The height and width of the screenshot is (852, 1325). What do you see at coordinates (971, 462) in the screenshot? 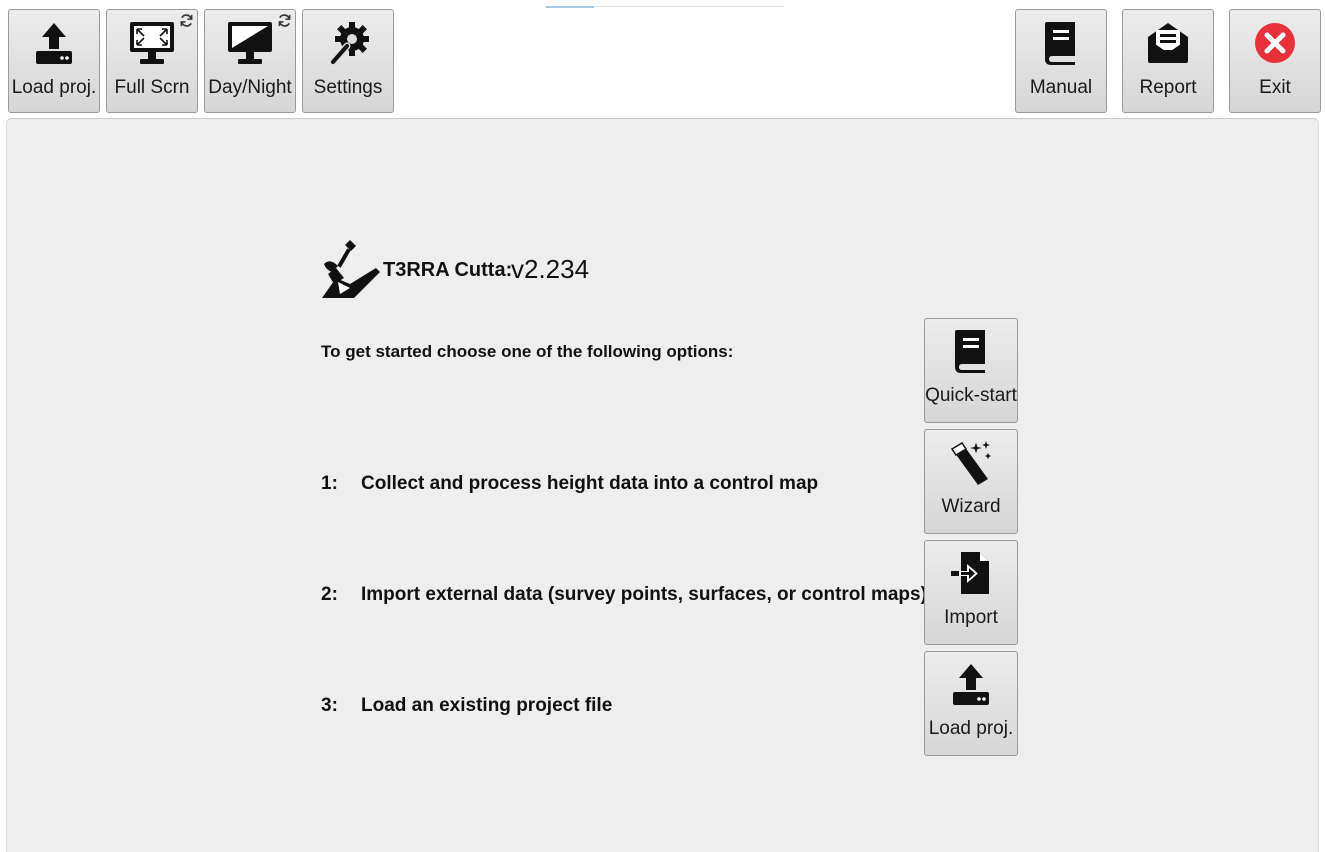
I see `magic-wand-icon` at bounding box center [971, 462].